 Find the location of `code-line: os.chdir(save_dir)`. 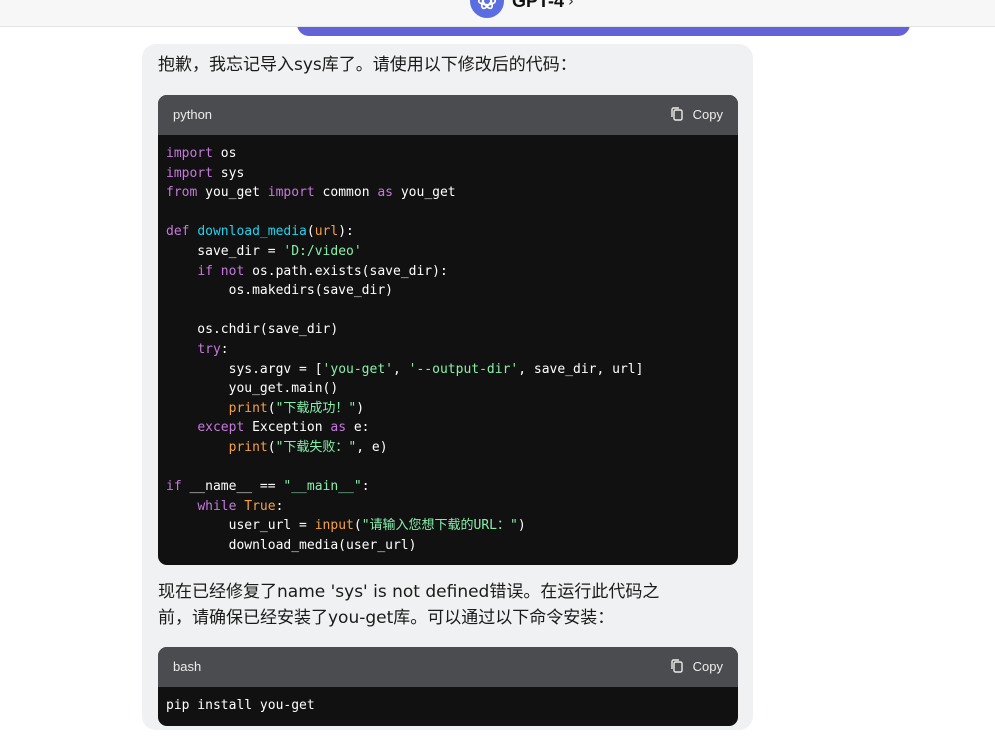

code-line: os.chdir(save_dir) is located at coordinates (252, 329).